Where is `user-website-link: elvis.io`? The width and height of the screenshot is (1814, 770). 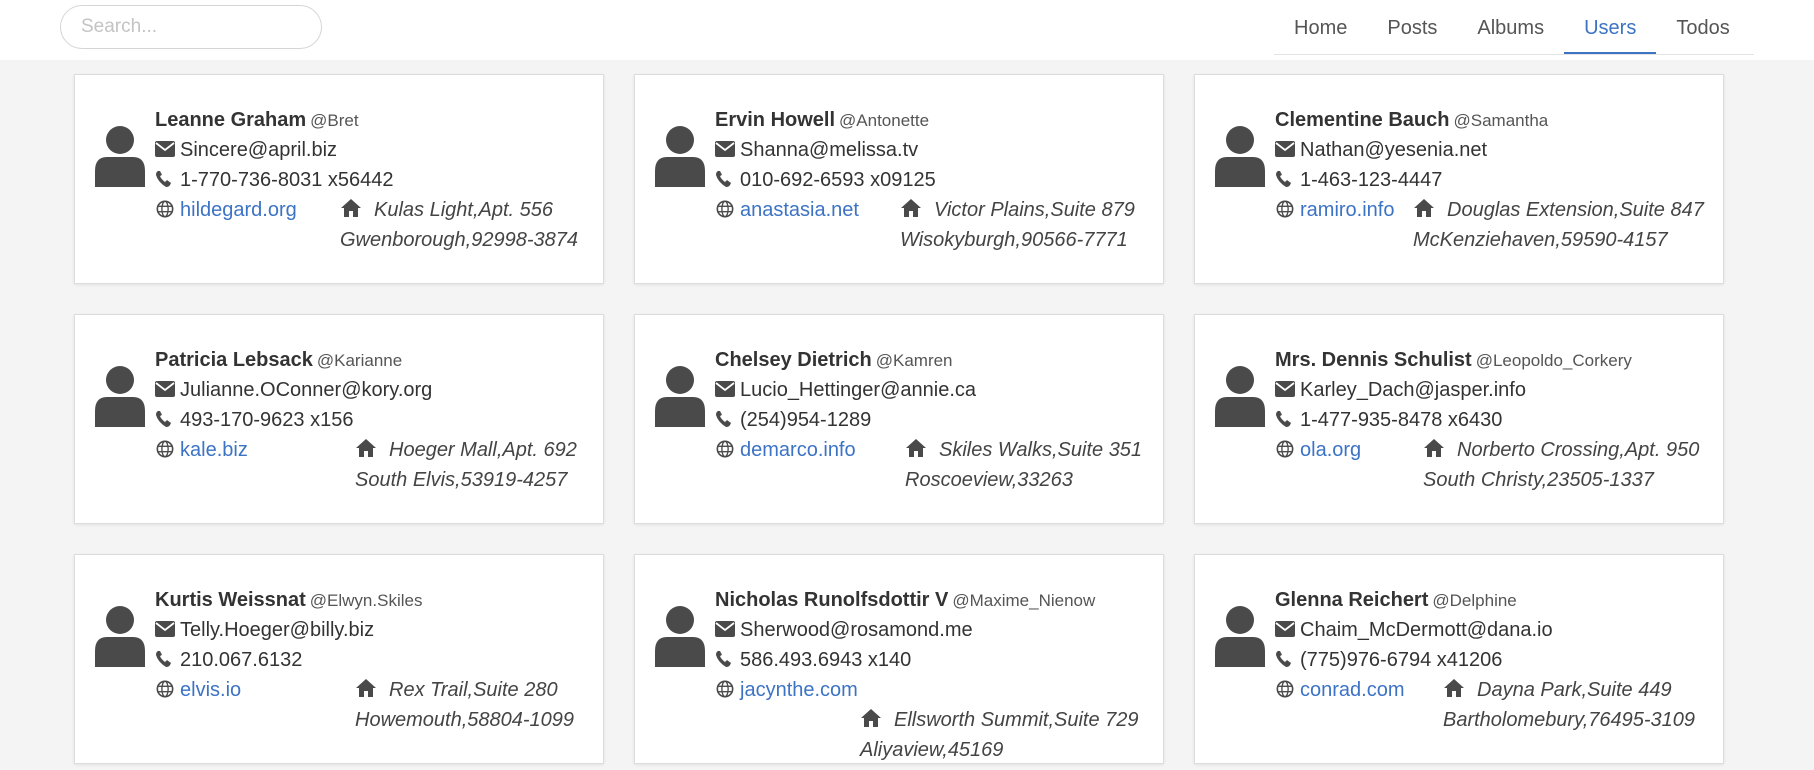 user-website-link: elvis.io is located at coordinates (210, 690).